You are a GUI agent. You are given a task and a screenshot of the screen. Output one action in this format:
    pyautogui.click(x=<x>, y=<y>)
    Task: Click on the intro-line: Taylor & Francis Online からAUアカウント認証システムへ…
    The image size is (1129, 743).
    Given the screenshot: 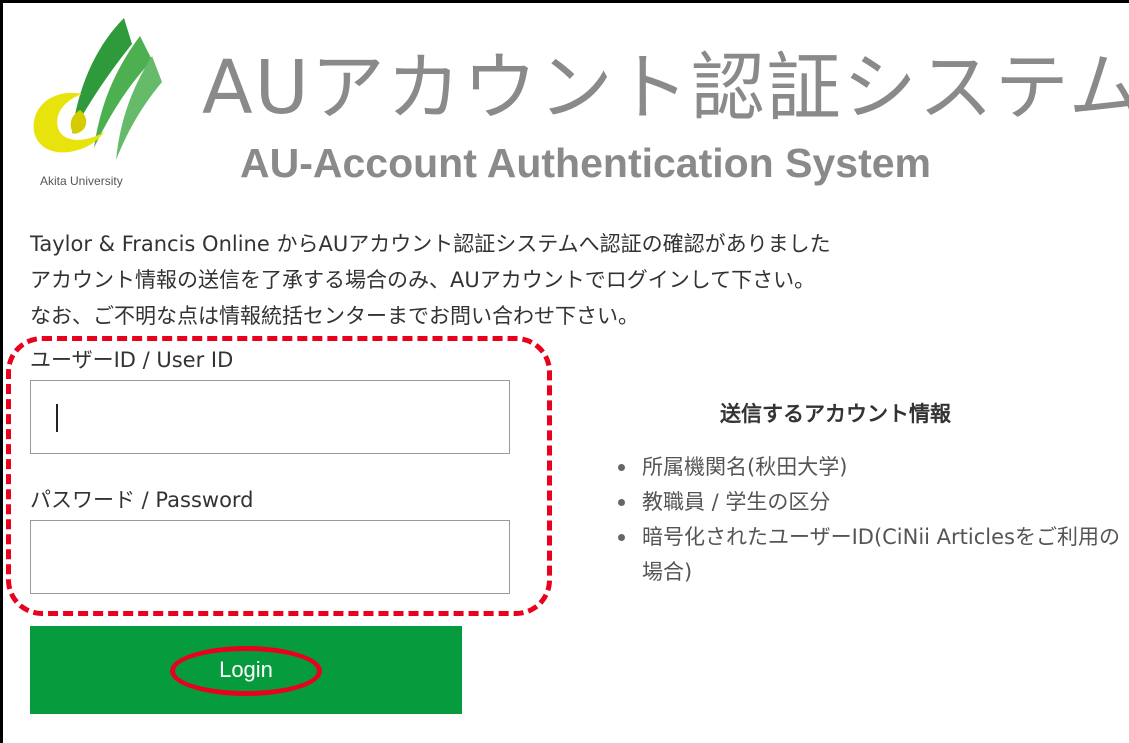 What is the action you would take?
    pyautogui.click(x=430, y=244)
    